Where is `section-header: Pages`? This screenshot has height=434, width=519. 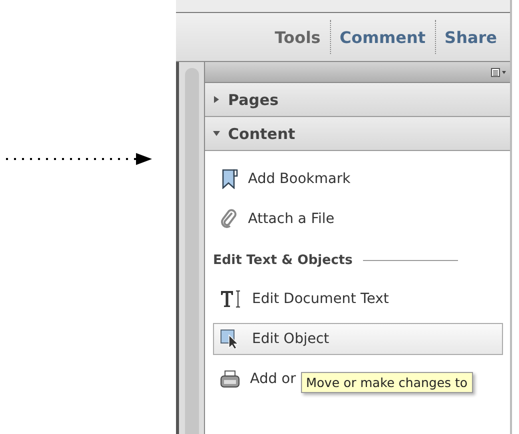 section-header: Pages is located at coordinates (357, 100).